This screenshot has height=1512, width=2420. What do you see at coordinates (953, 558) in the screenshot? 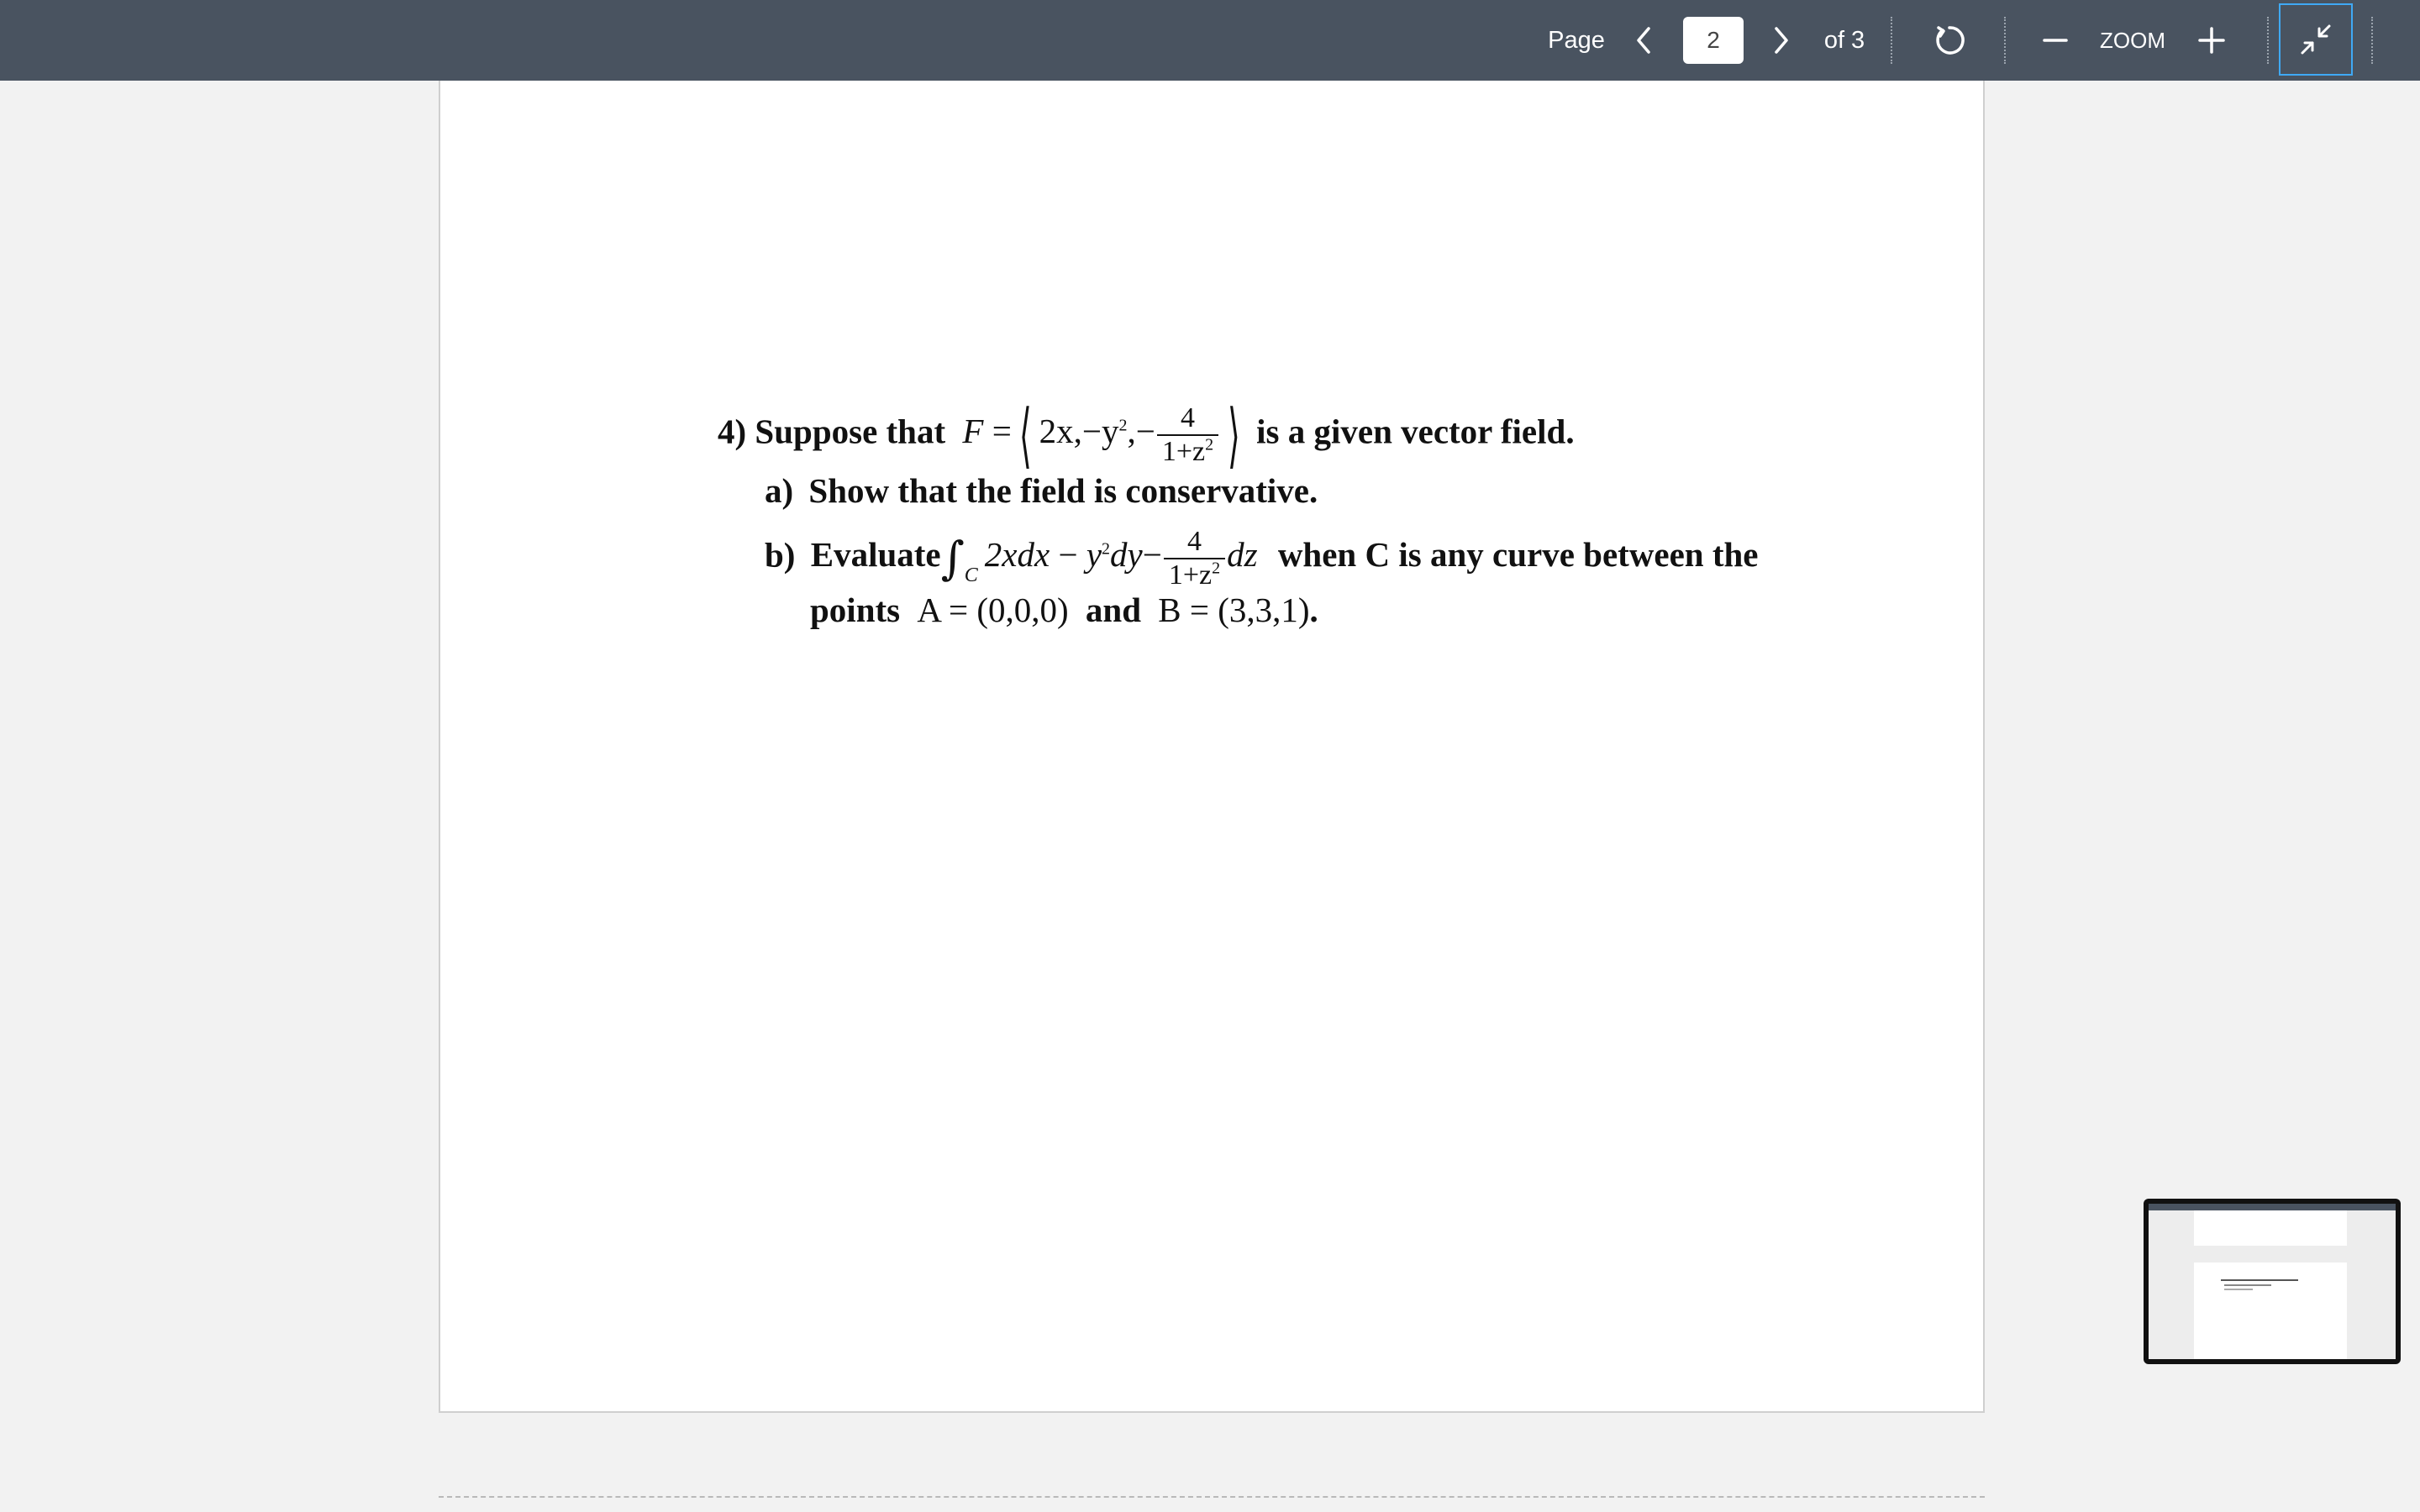
I see `integral-sign: ∫` at bounding box center [953, 558].